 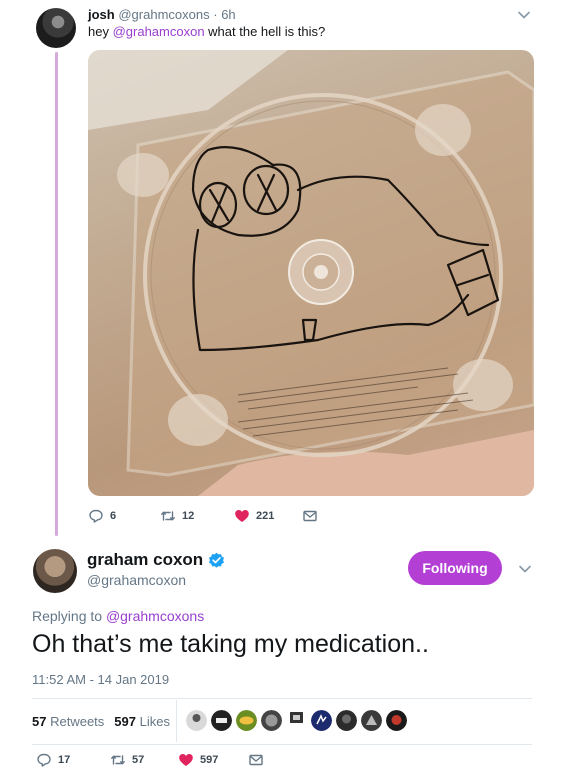 I want to click on reply-action: 17, so click(x=53, y=760).